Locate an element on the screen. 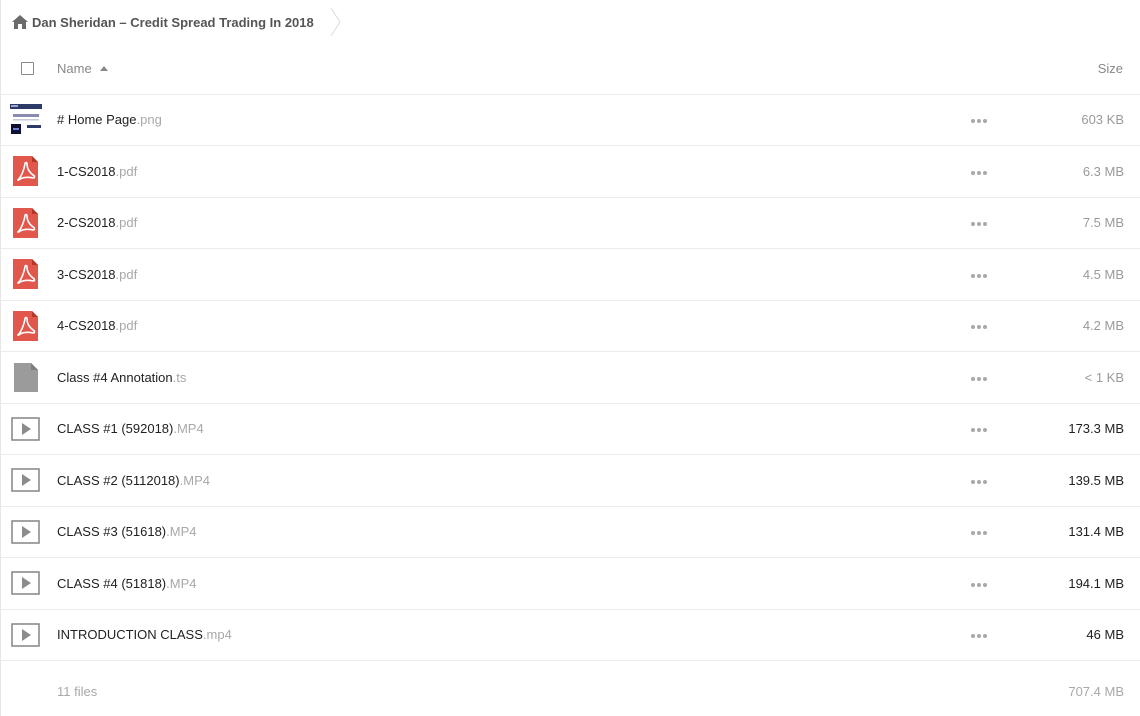  file-name-link: CLASS #4 (51818).MP4 is located at coordinates (505, 584).